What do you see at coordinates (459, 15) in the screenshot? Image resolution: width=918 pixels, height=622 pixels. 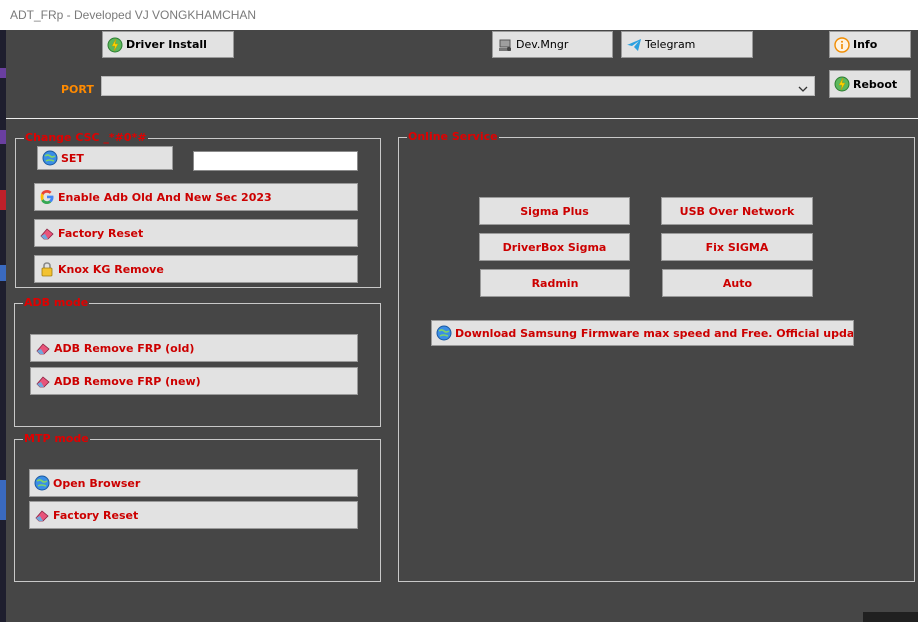 I see `title-bar: ADT_FRp - Developed VJ VONGKHAMCHAN` at bounding box center [459, 15].